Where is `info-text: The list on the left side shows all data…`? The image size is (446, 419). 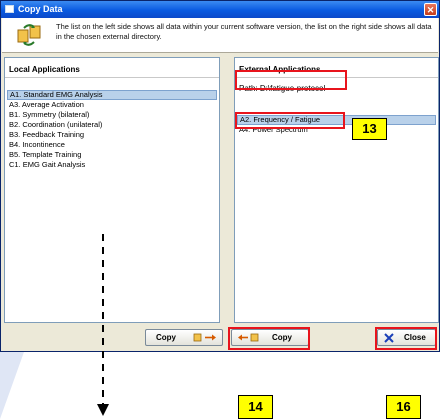 info-text: The list on the left side shows all data… is located at coordinates (244, 31).